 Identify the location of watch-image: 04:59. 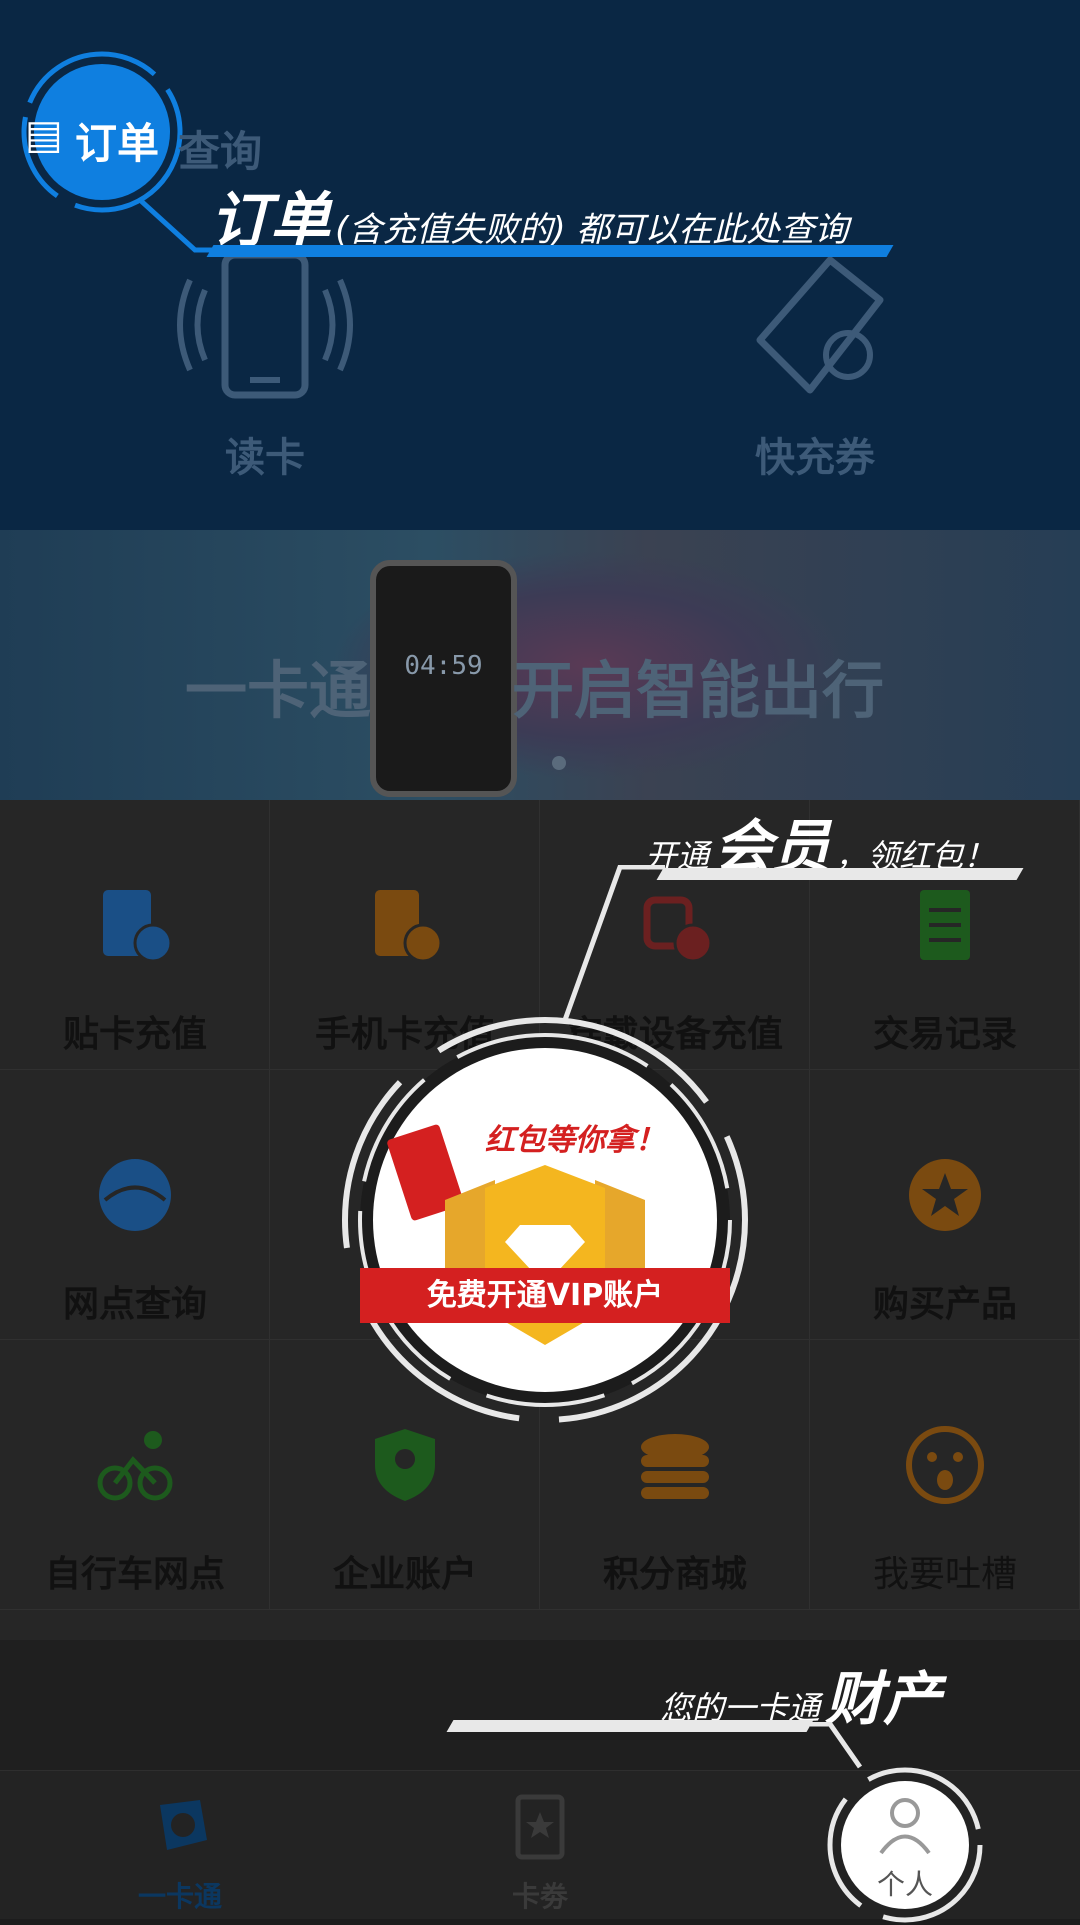
(443, 678).